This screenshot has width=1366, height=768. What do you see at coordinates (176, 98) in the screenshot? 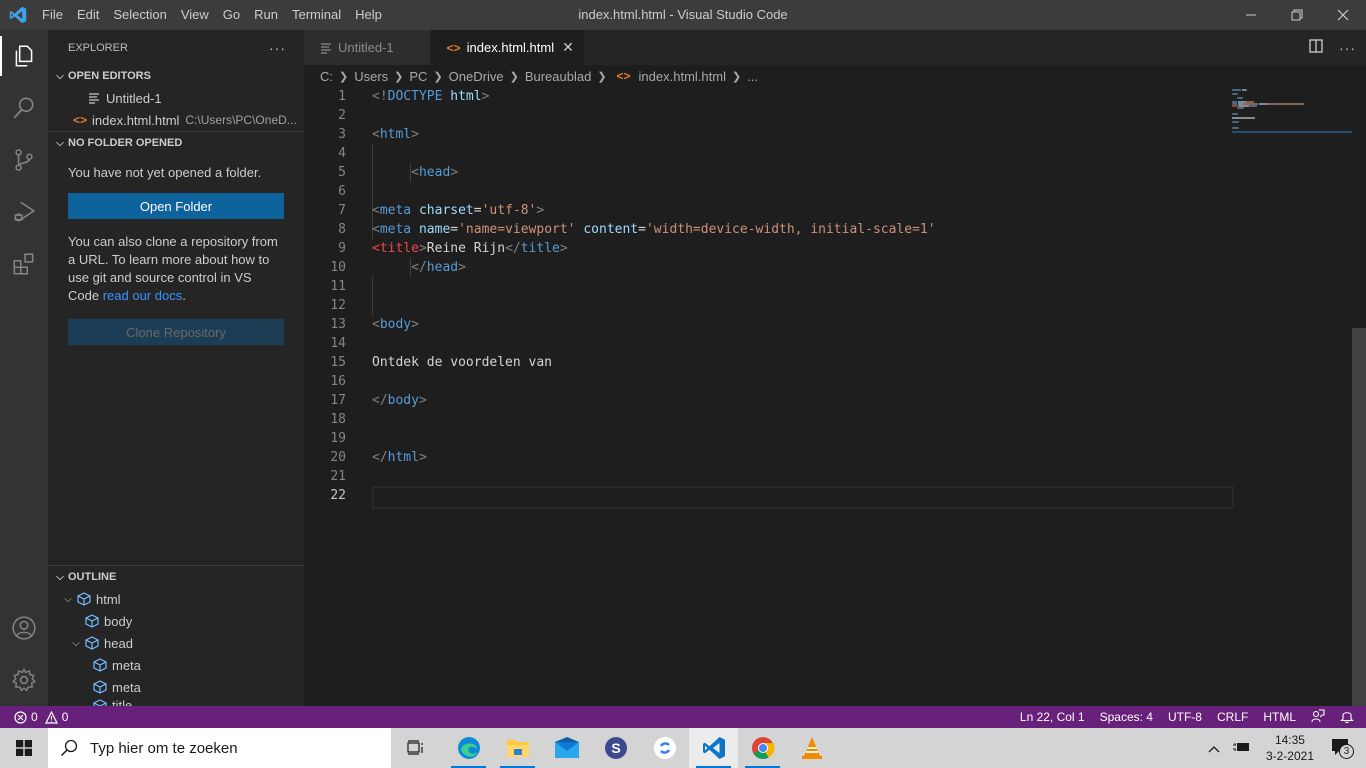
I see `open-editor-item: Untitled-1` at bounding box center [176, 98].